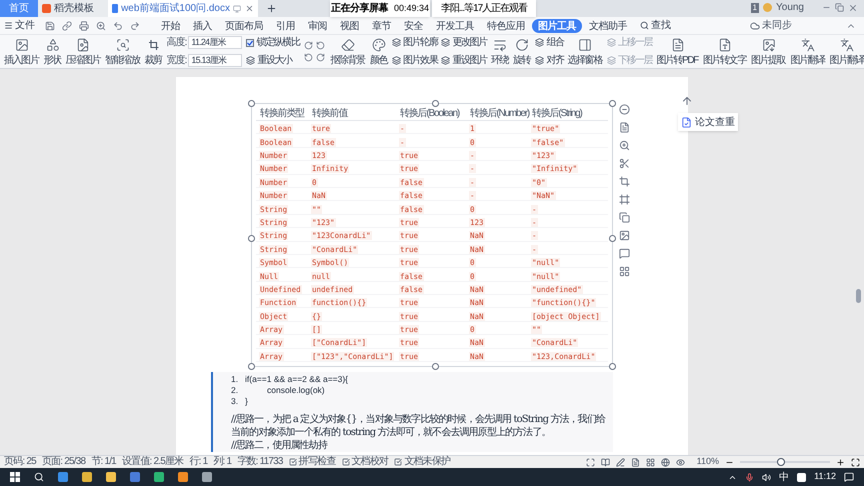  Describe the element at coordinates (455, 25) in the screenshot. I see `menu-tab: 开发工具` at that location.